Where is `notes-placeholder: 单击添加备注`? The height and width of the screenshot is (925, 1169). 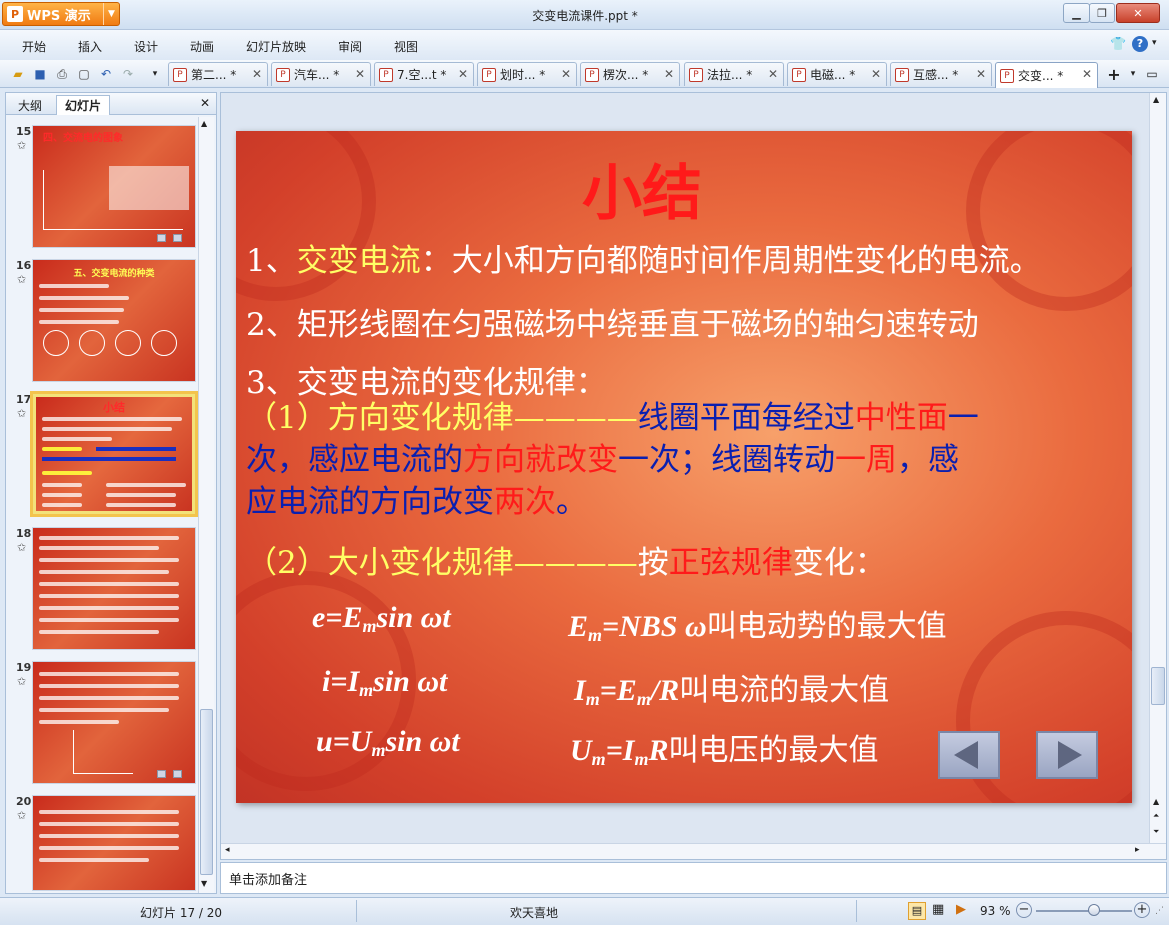
notes-placeholder: 单击添加备注 is located at coordinates (268, 880).